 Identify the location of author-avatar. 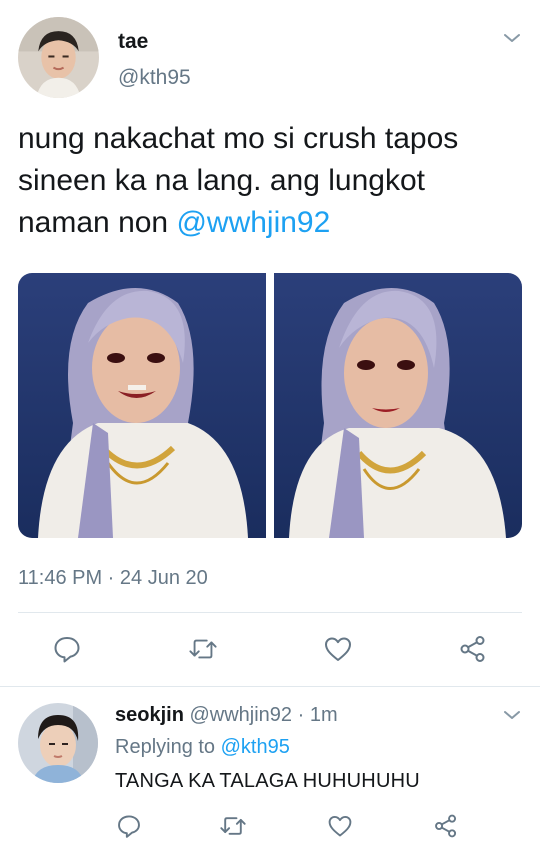
(58, 57).